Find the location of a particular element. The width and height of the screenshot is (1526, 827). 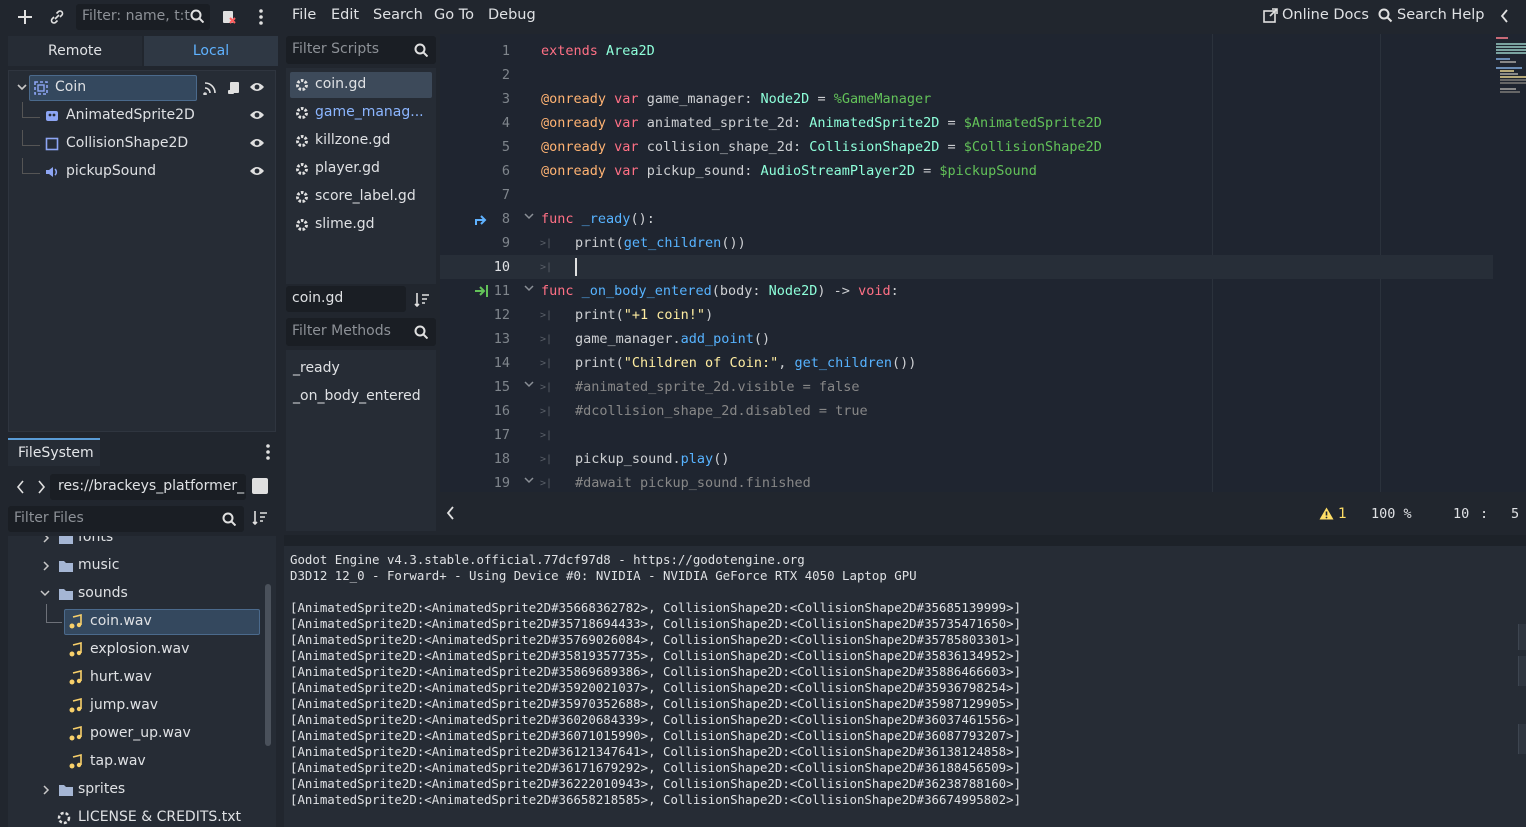

file-hurt-wav: hurt.wav is located at coordinates (133, 678).